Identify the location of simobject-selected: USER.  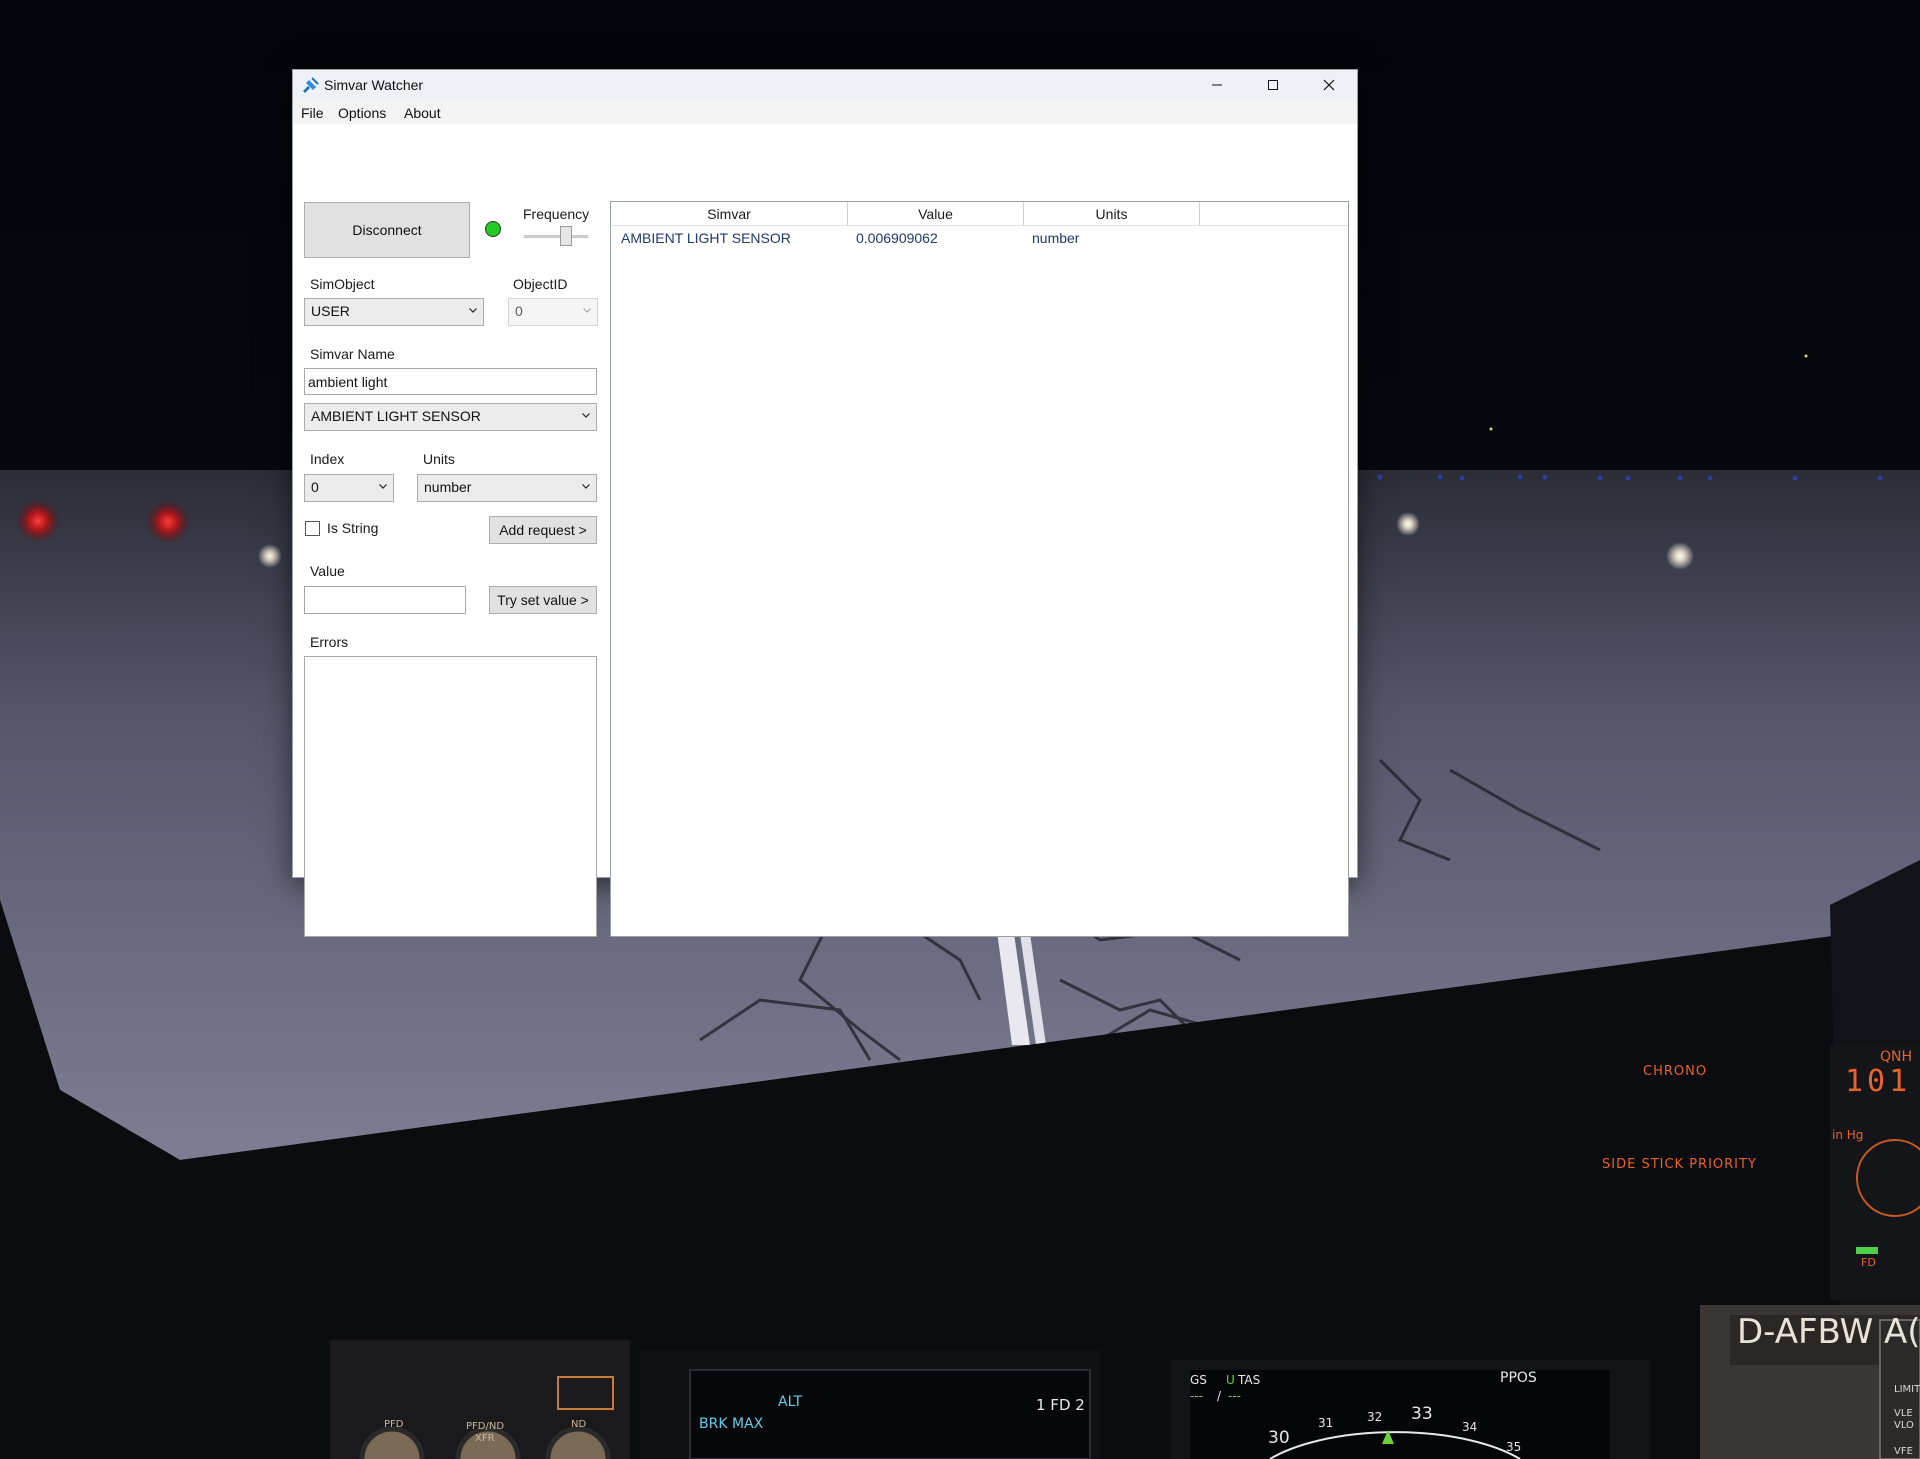
(330, 311).